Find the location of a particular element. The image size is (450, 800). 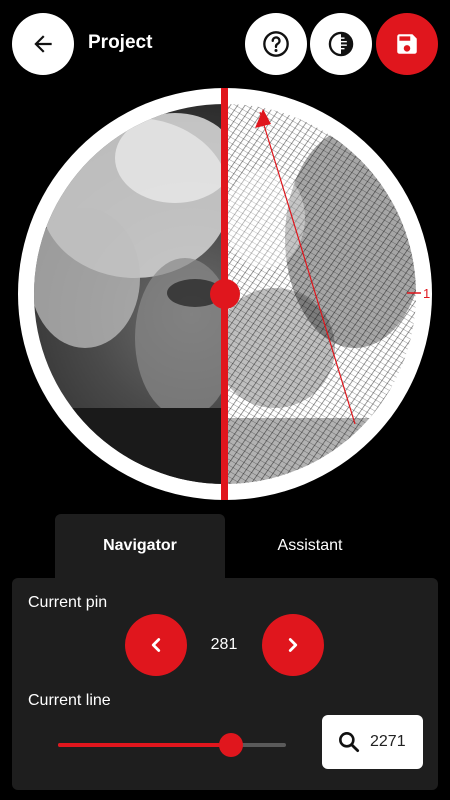

tab-assistant: Assistant is located at coordinates (310, 546).